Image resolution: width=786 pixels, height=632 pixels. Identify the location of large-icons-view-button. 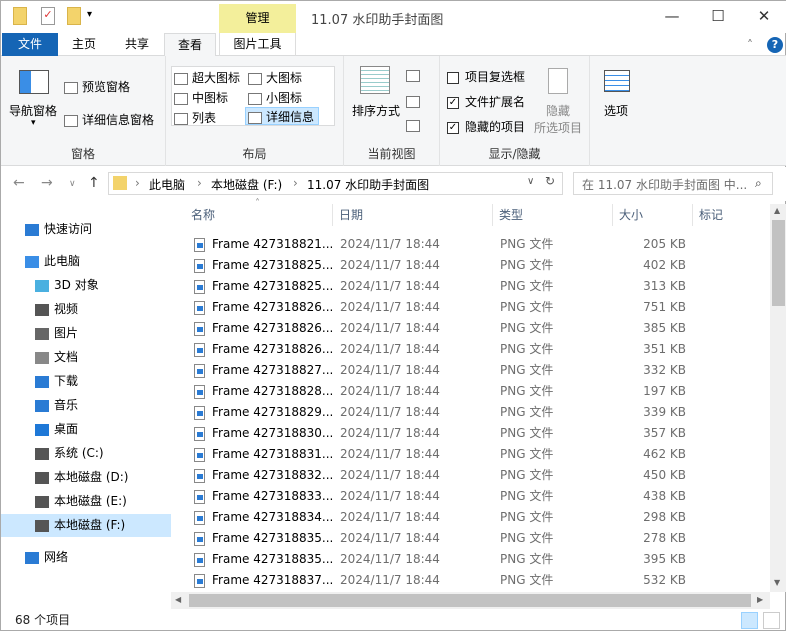
(771, 620).